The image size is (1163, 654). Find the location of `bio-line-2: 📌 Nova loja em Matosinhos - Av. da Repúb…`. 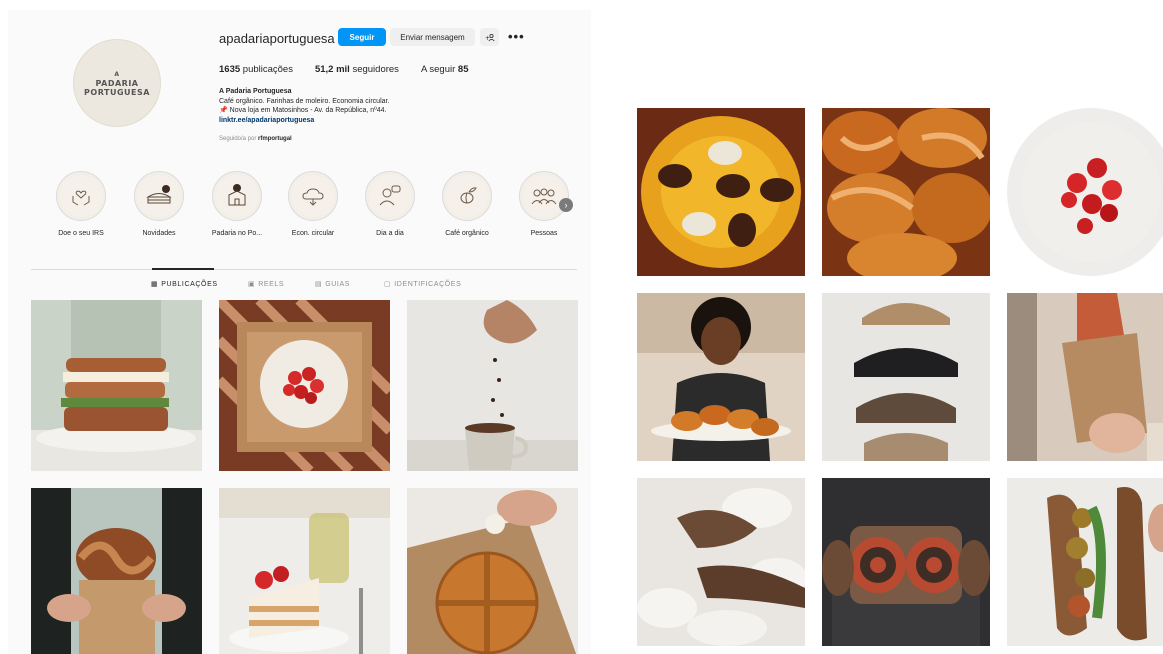

bio-line-2: 📌 Nova loja em Matosinhos - Av. da Repúb… is located at coordinates (303, 110).